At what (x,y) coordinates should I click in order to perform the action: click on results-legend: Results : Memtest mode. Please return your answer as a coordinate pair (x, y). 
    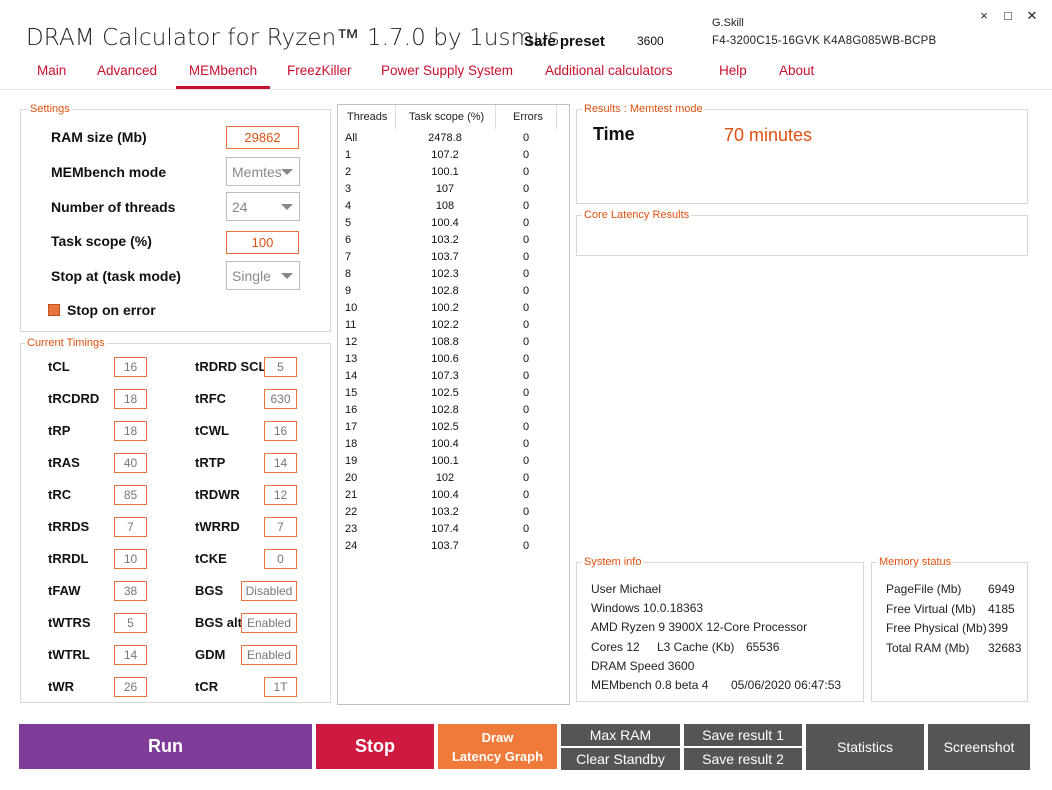
    Looking at the image, I should click on (643, 109).